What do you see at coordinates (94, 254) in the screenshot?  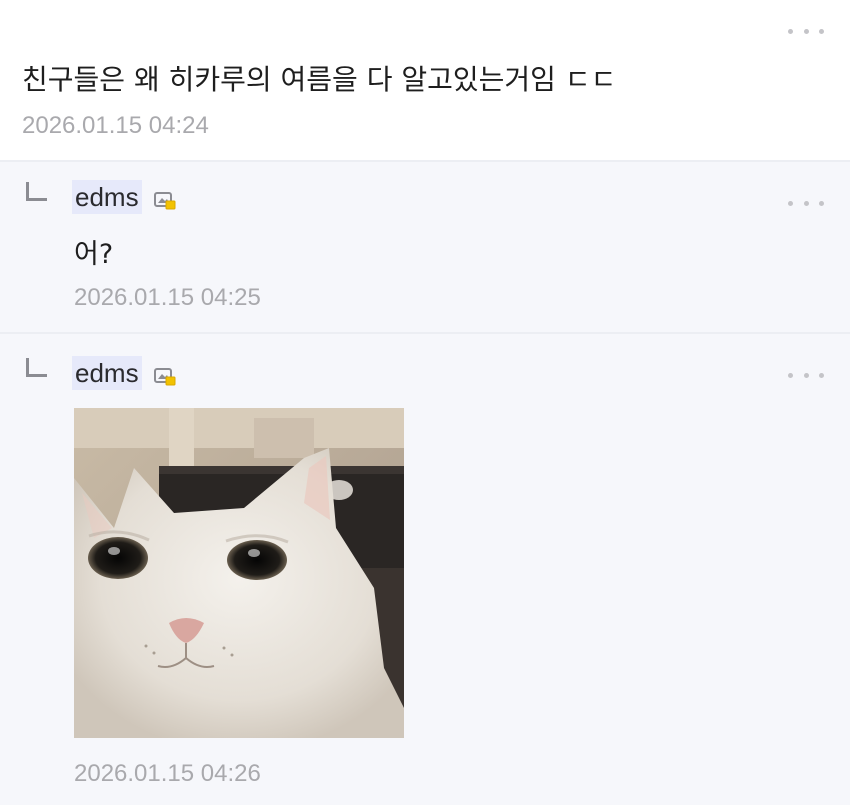 I see `reply-text: 어?` at bounding box center [94, 254].